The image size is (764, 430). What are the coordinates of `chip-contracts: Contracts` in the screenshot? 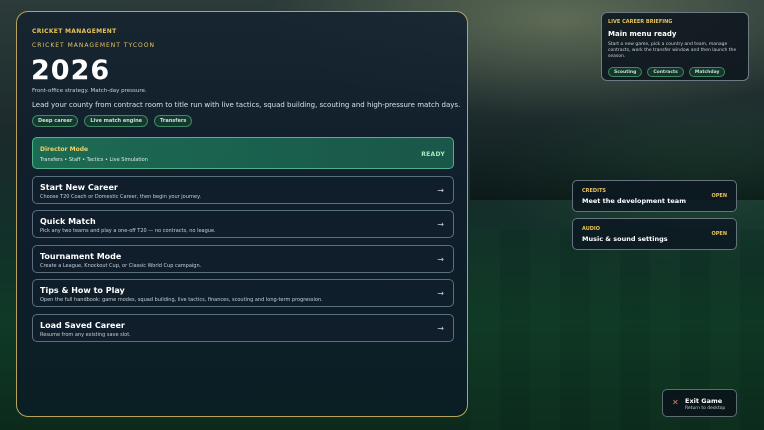 It's located at (665, 72).